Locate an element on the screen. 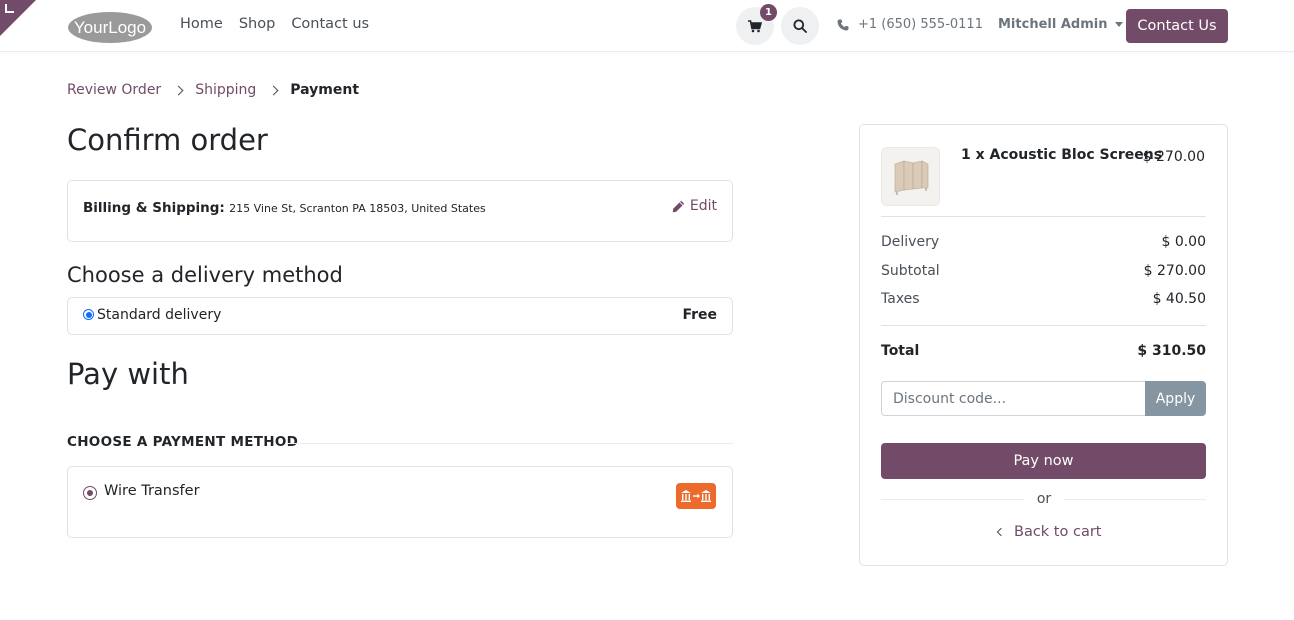 This screenshot has width=1294, height=620. delivery-price: Free is located at coordinates (699, 315).